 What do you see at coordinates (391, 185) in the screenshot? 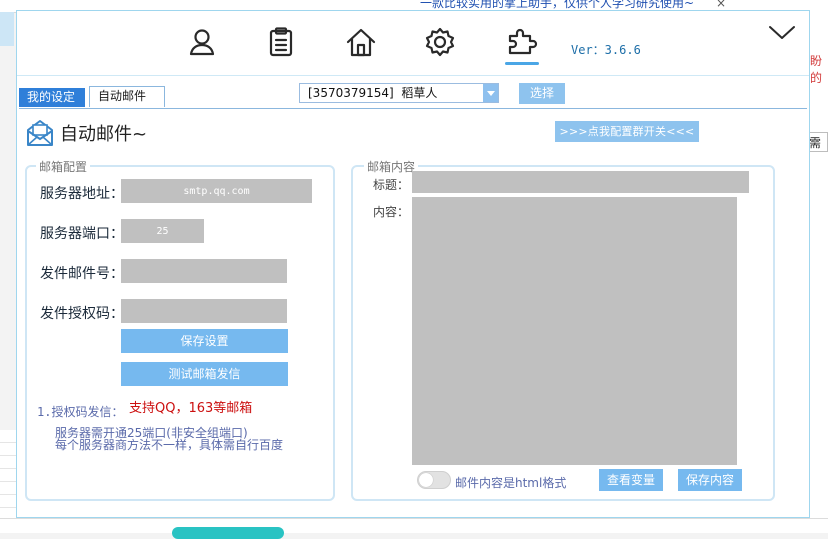
I see `subject-label: 标题：` at bounding box center [391, 185].